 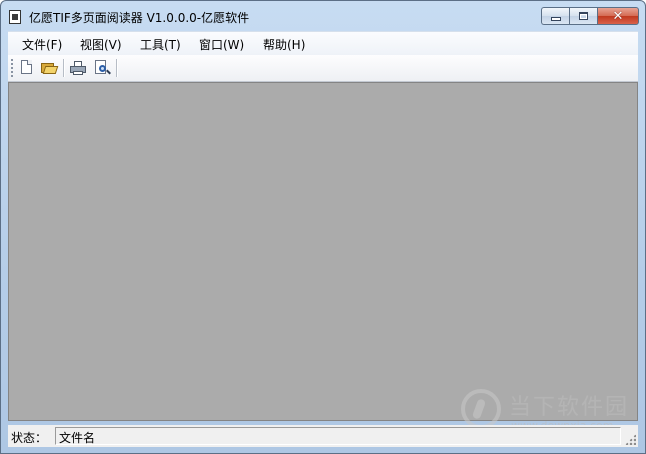 I want to click on menu-view: 视图(V), so click(x=101, y=44).